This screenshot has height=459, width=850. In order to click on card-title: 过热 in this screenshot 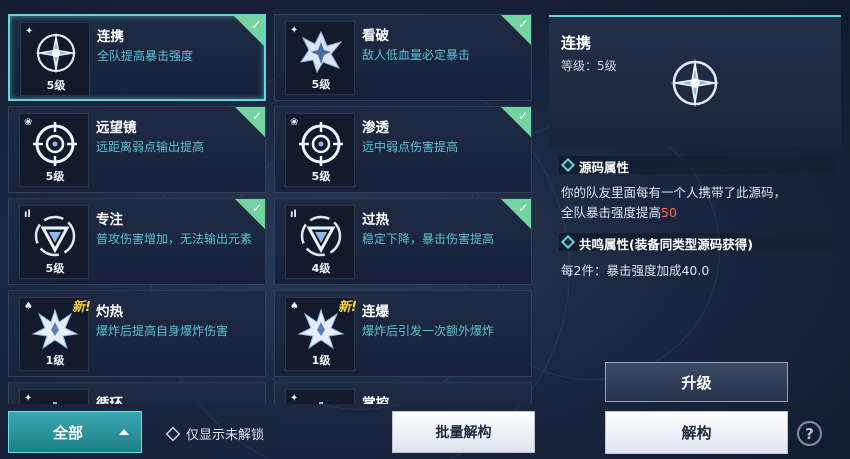, I will do `click(375, 220)`.